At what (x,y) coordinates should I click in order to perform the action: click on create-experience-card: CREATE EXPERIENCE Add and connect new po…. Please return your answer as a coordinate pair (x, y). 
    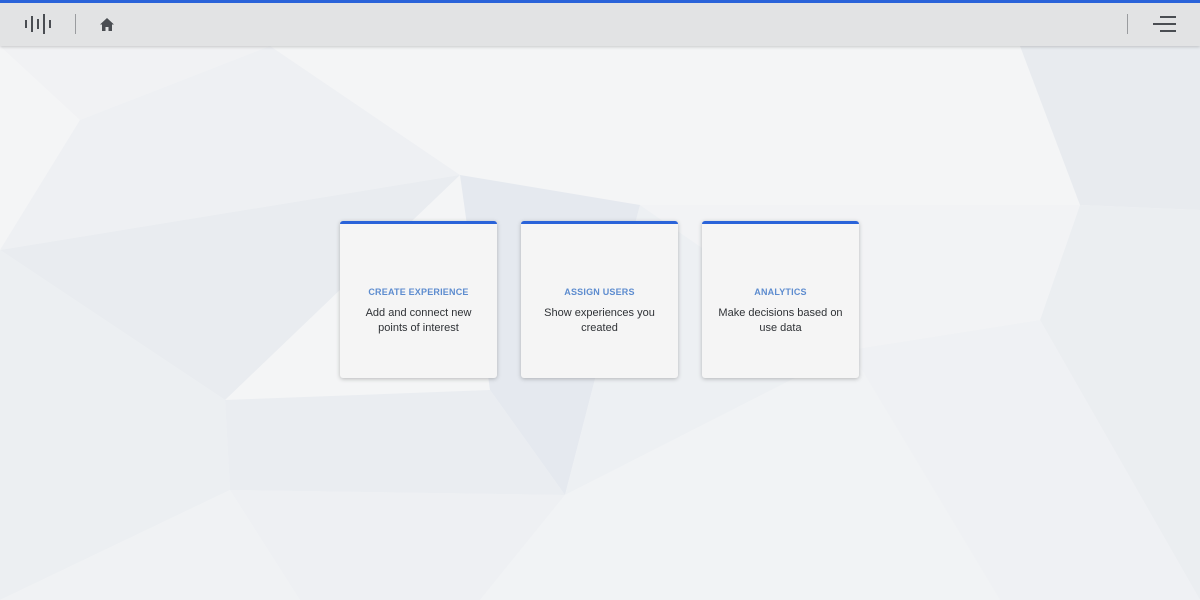
    Looking at the image, I should click on (418, 299).